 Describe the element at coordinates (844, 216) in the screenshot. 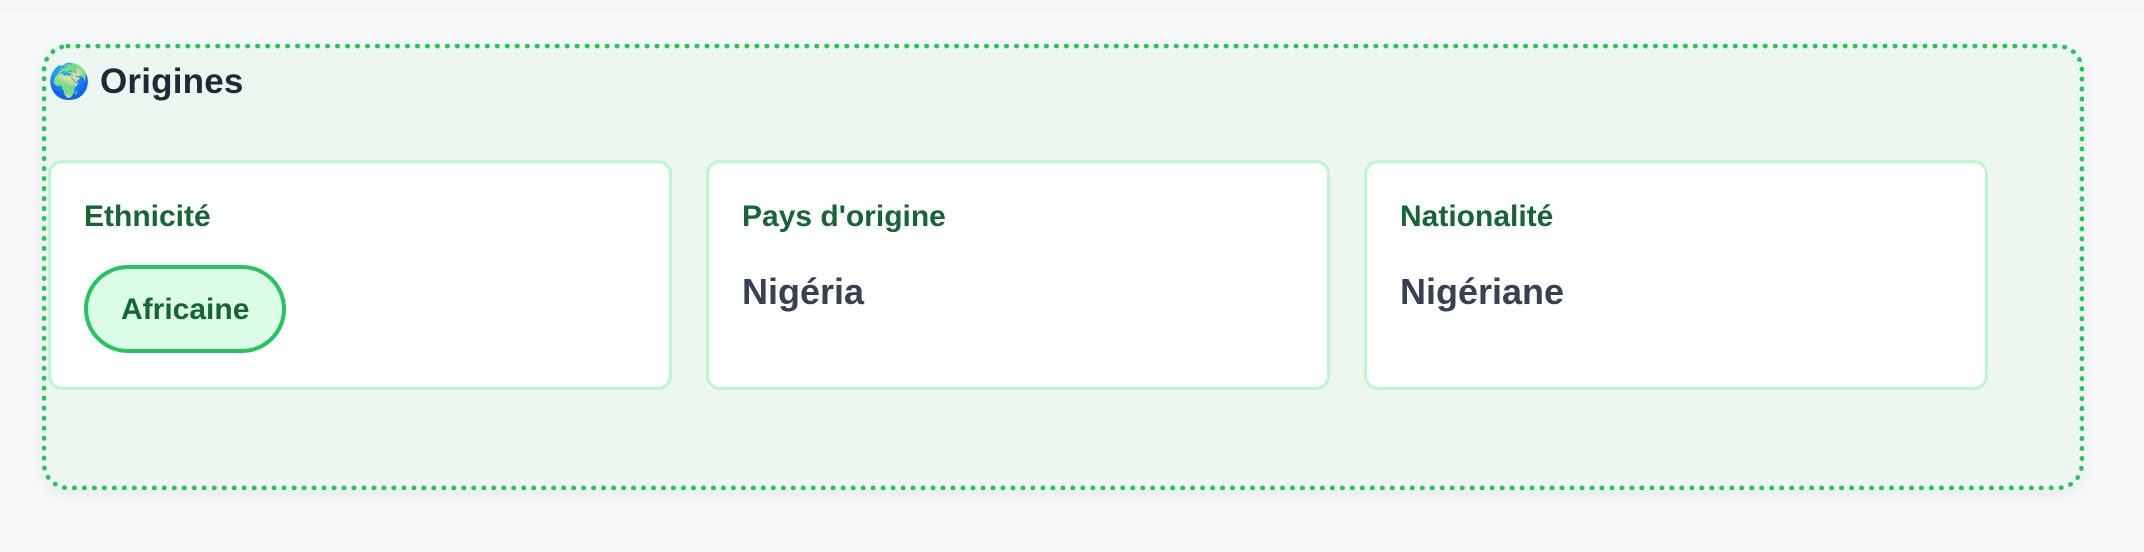

I see `card-label-country: Pays d'origine` at that location.